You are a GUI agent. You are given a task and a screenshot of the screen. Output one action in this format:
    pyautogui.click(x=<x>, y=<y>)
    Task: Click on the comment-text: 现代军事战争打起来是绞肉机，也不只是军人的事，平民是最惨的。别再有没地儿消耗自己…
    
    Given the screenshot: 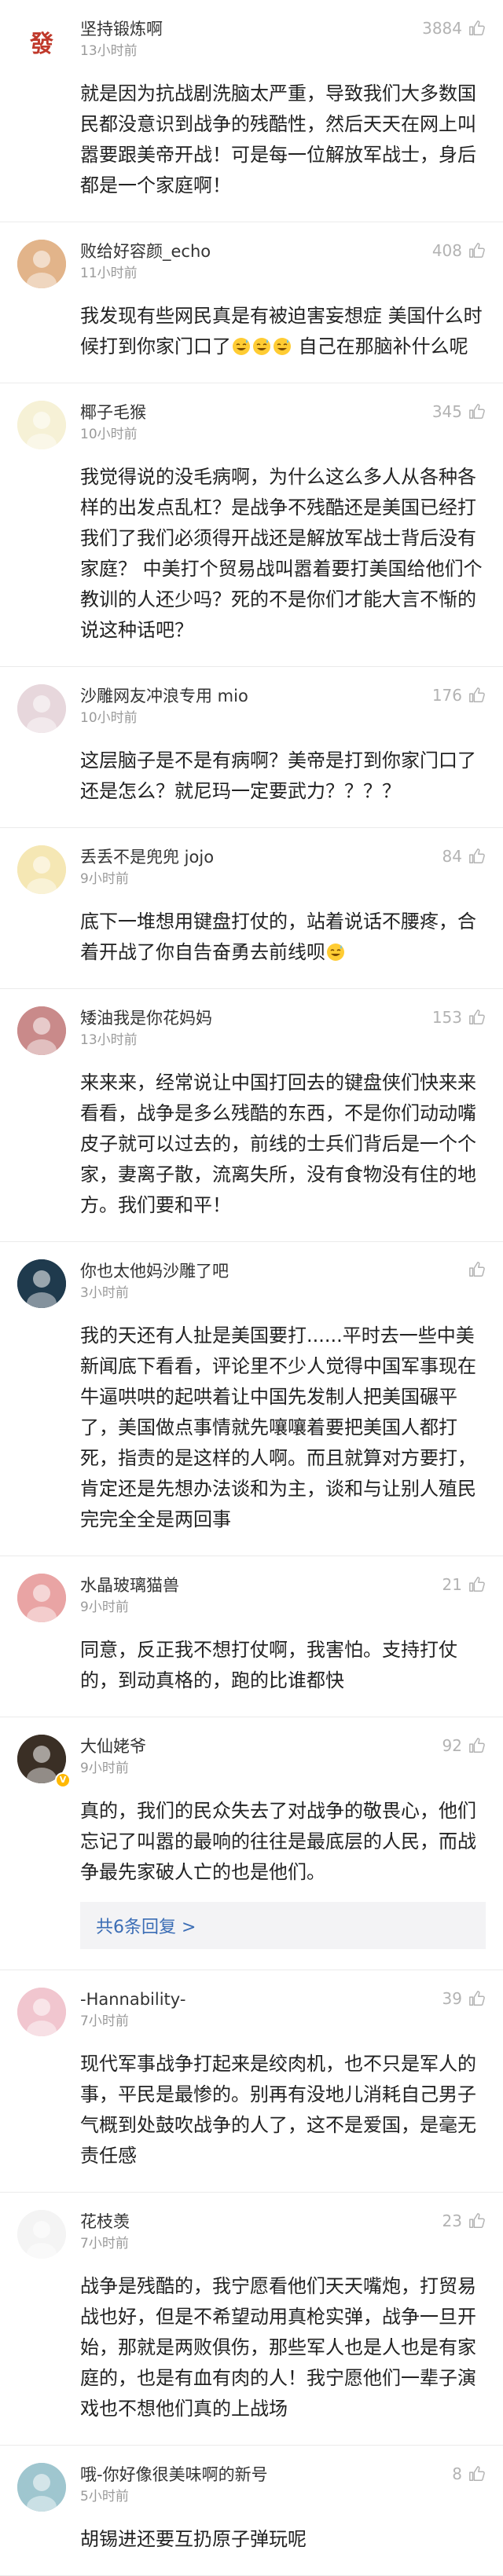 What is the action you would take?
    pyautogui.click(x=278, y=2110)
    